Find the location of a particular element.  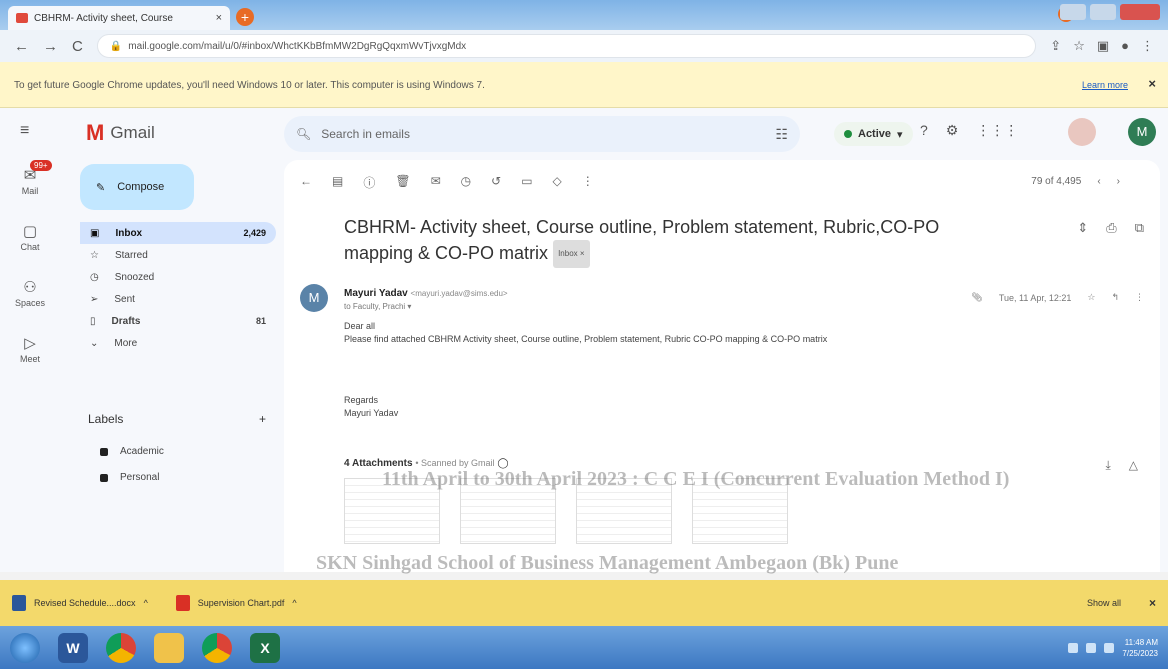

rail-label: Chat is located at coordinates (30, 247).